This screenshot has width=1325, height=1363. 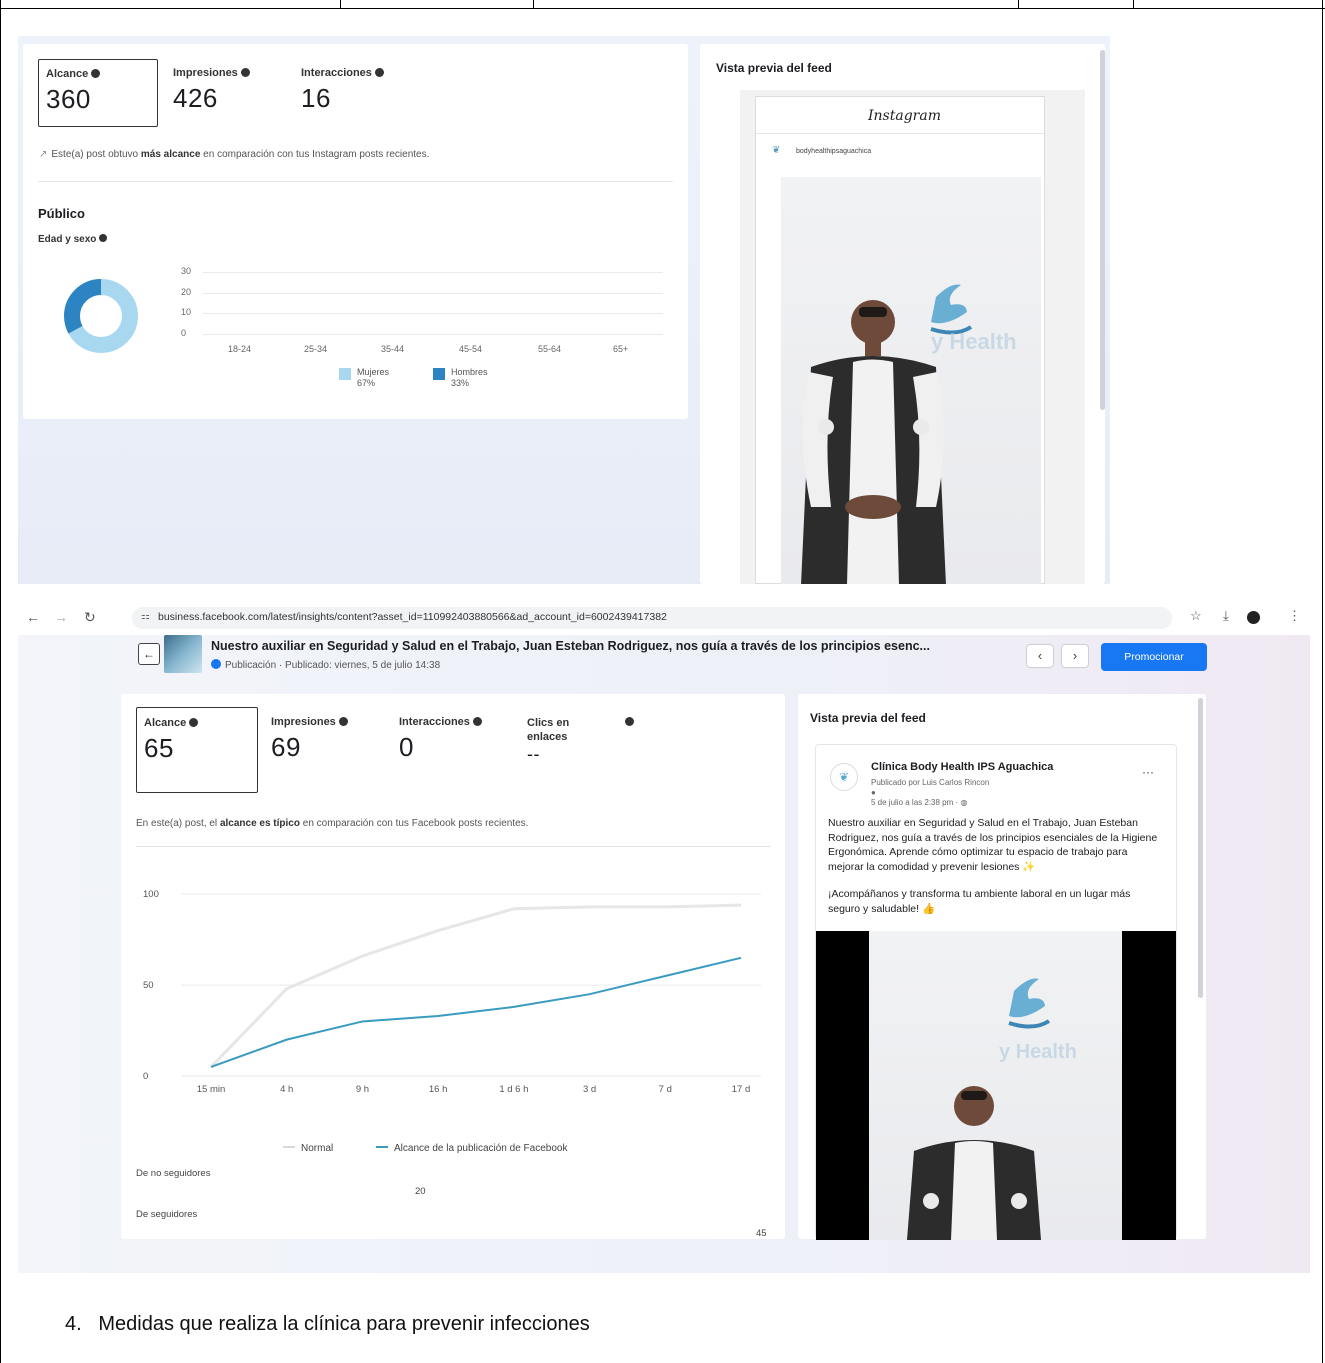 What do you see at coordinates (550, 349) in the screenshot?
I see `x-tick-label: 55-64` at bounding box center [550, 349].